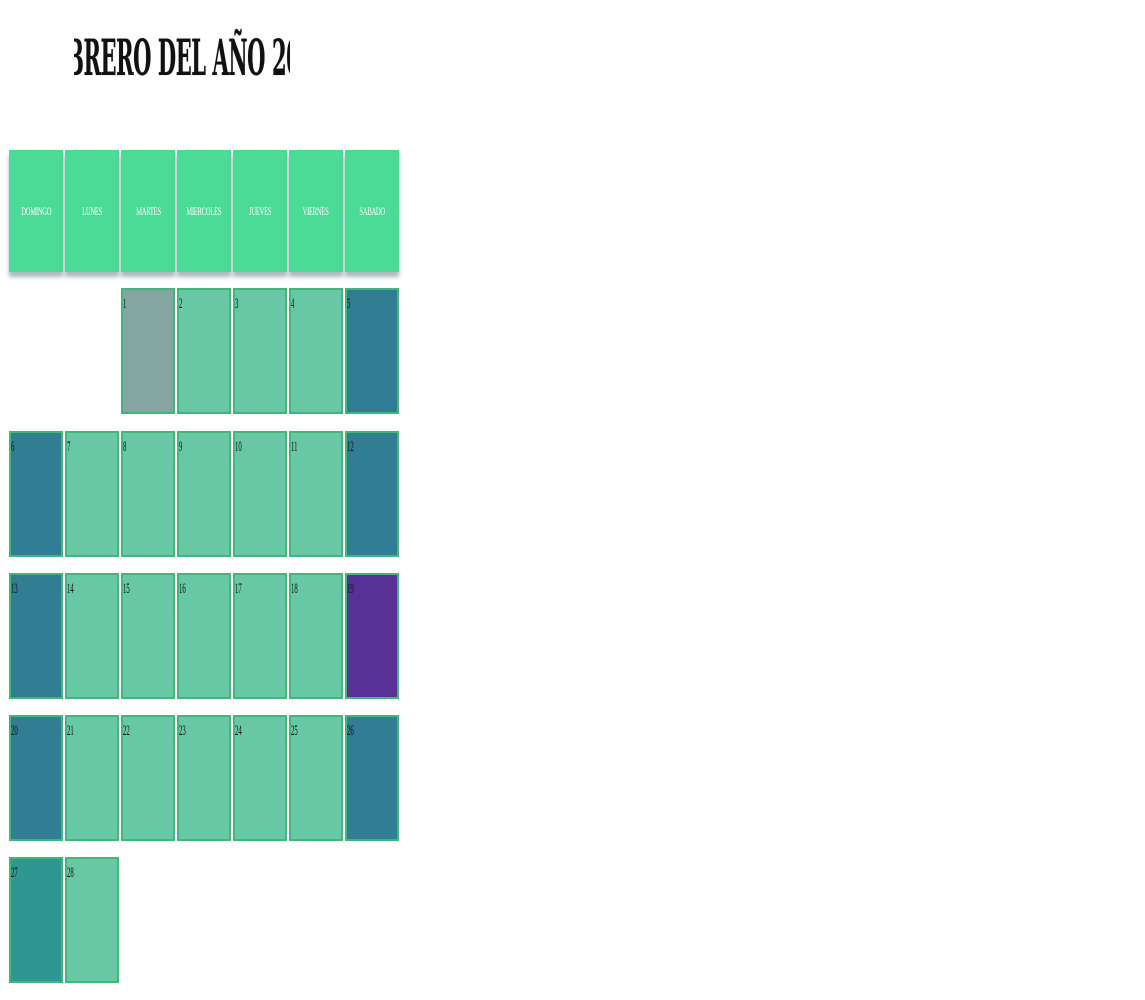  I want to click on day-cell-17: 17, so click(260, 636).